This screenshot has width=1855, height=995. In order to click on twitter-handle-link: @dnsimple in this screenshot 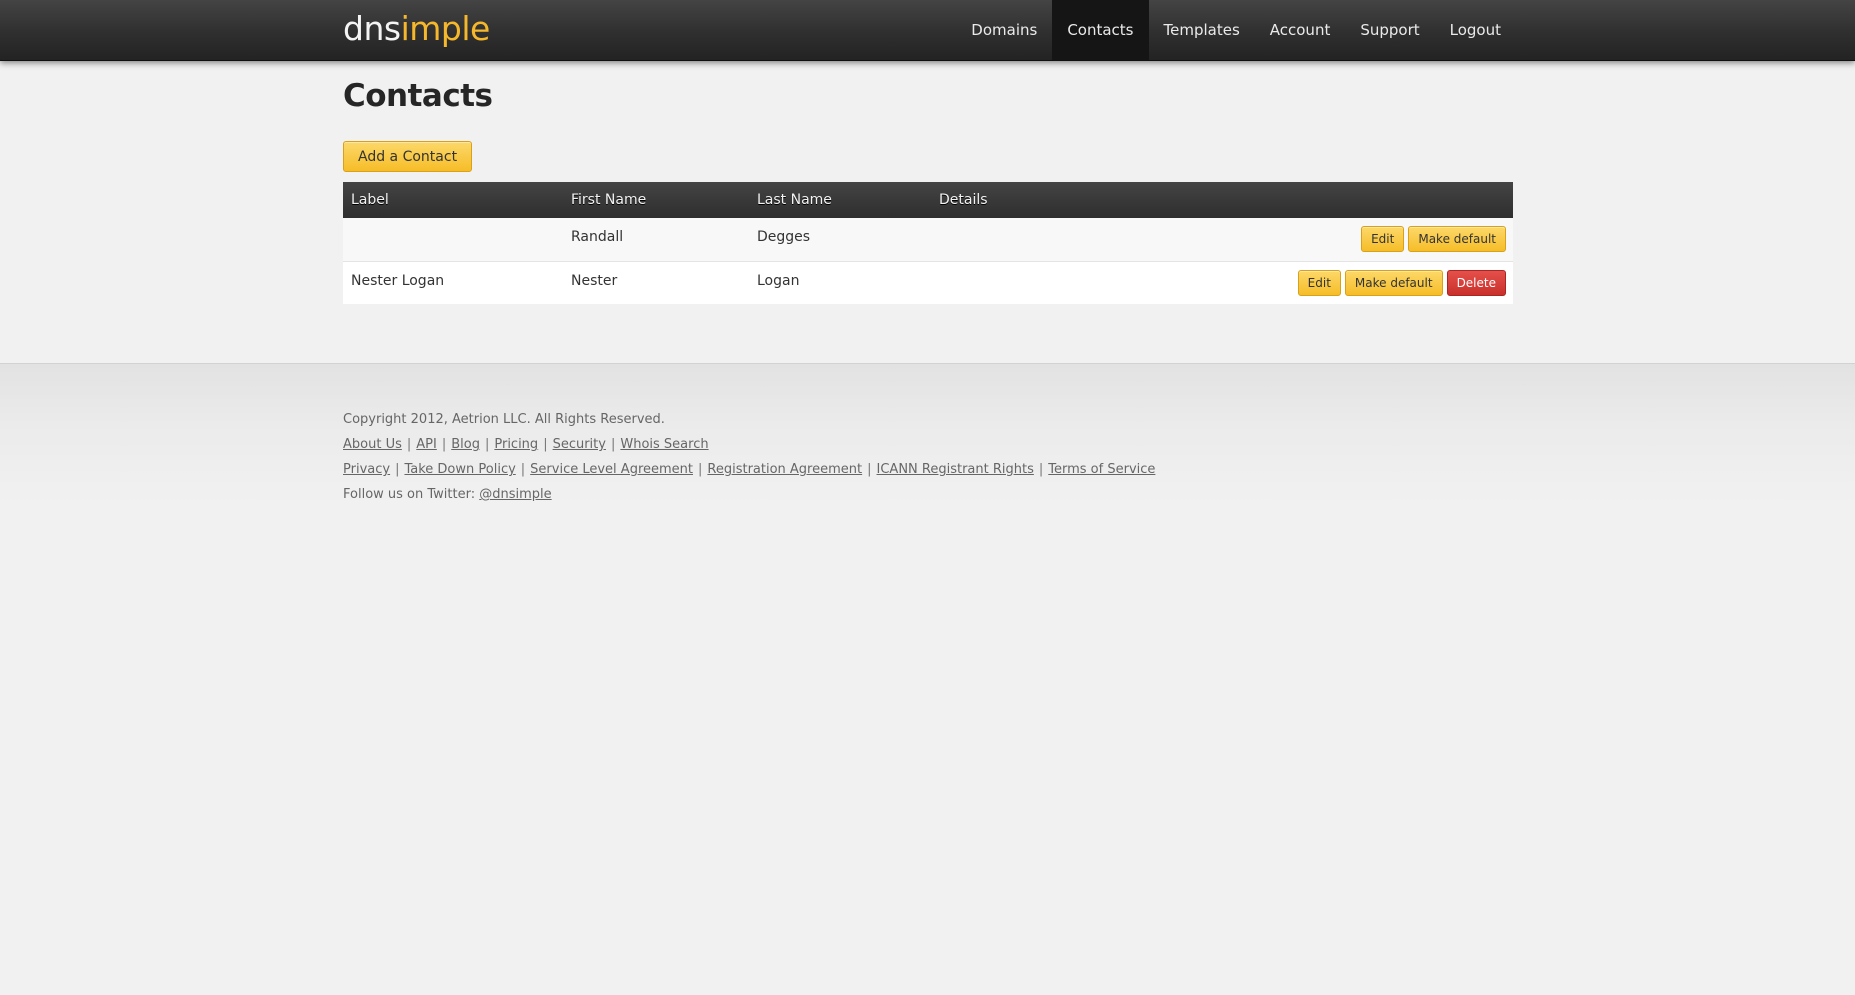, I will do `click(515, 494)`.